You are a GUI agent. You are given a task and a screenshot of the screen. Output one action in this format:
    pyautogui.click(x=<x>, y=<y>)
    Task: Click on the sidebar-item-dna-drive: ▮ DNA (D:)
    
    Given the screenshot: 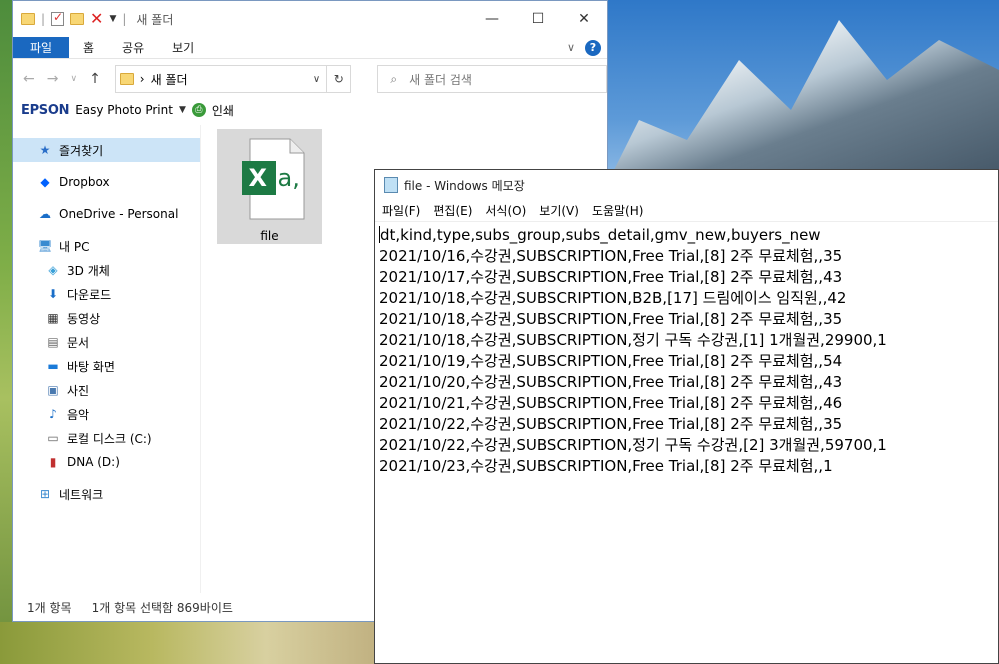 What is the action you would take?
    pyautogui.click(x=106, y=462)
    